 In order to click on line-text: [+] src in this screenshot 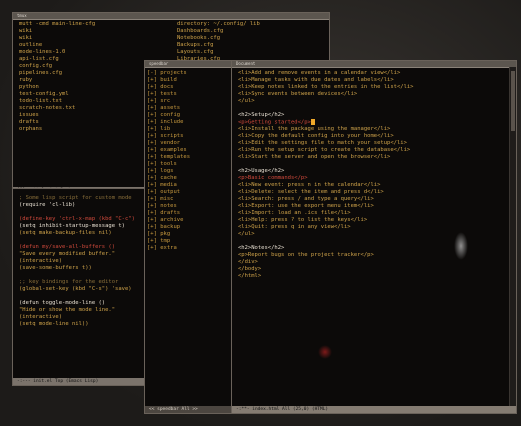, I will do `click(159, 101)`.